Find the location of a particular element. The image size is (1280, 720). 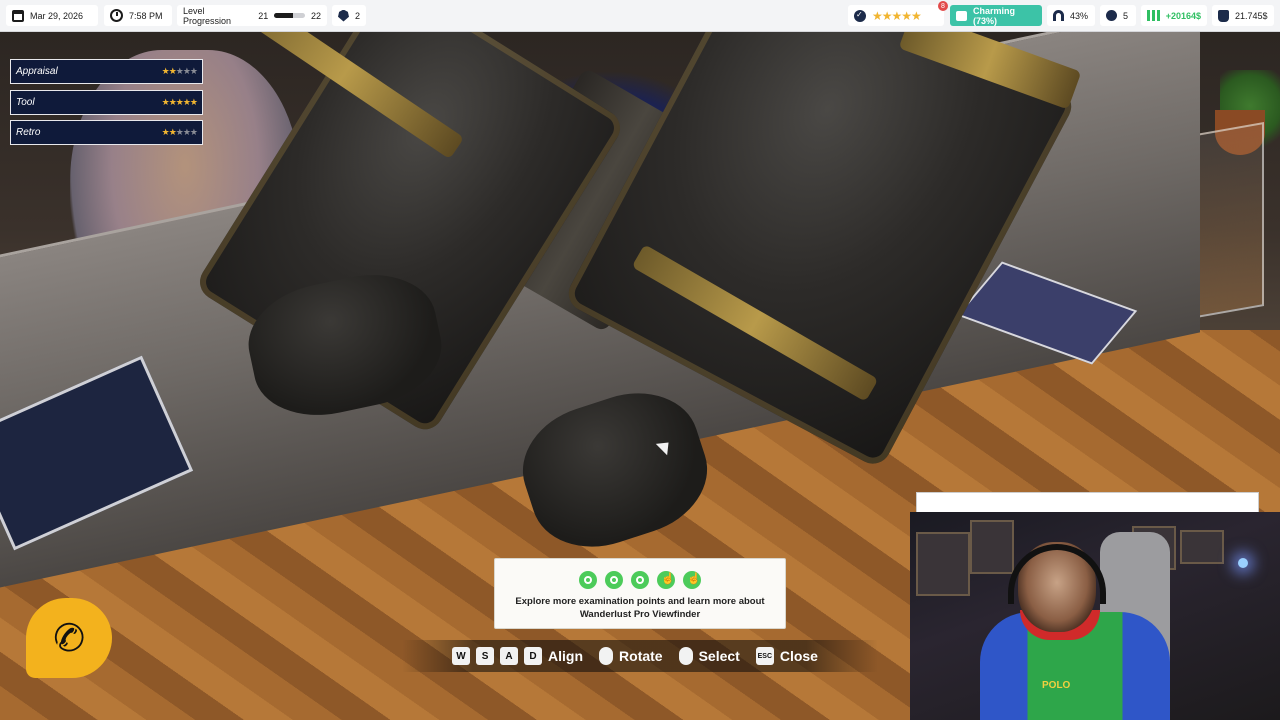

item-tags-panel: Appraisal ★★★★★ Tool ★★★★★ Retro ★★★★★ is located at coordinates (106, 105).